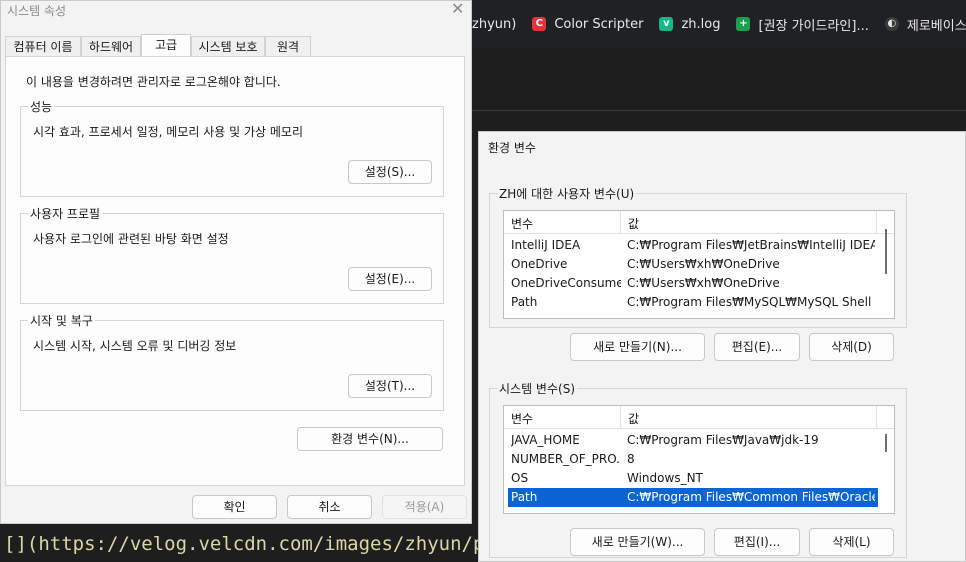 This screenshot has height=562, width=966. What do you see at coordinates (43, 46) in the screenshot?
I see `tab-computer-name: 컴퓨터 이름` at bounding box center [43, 46].